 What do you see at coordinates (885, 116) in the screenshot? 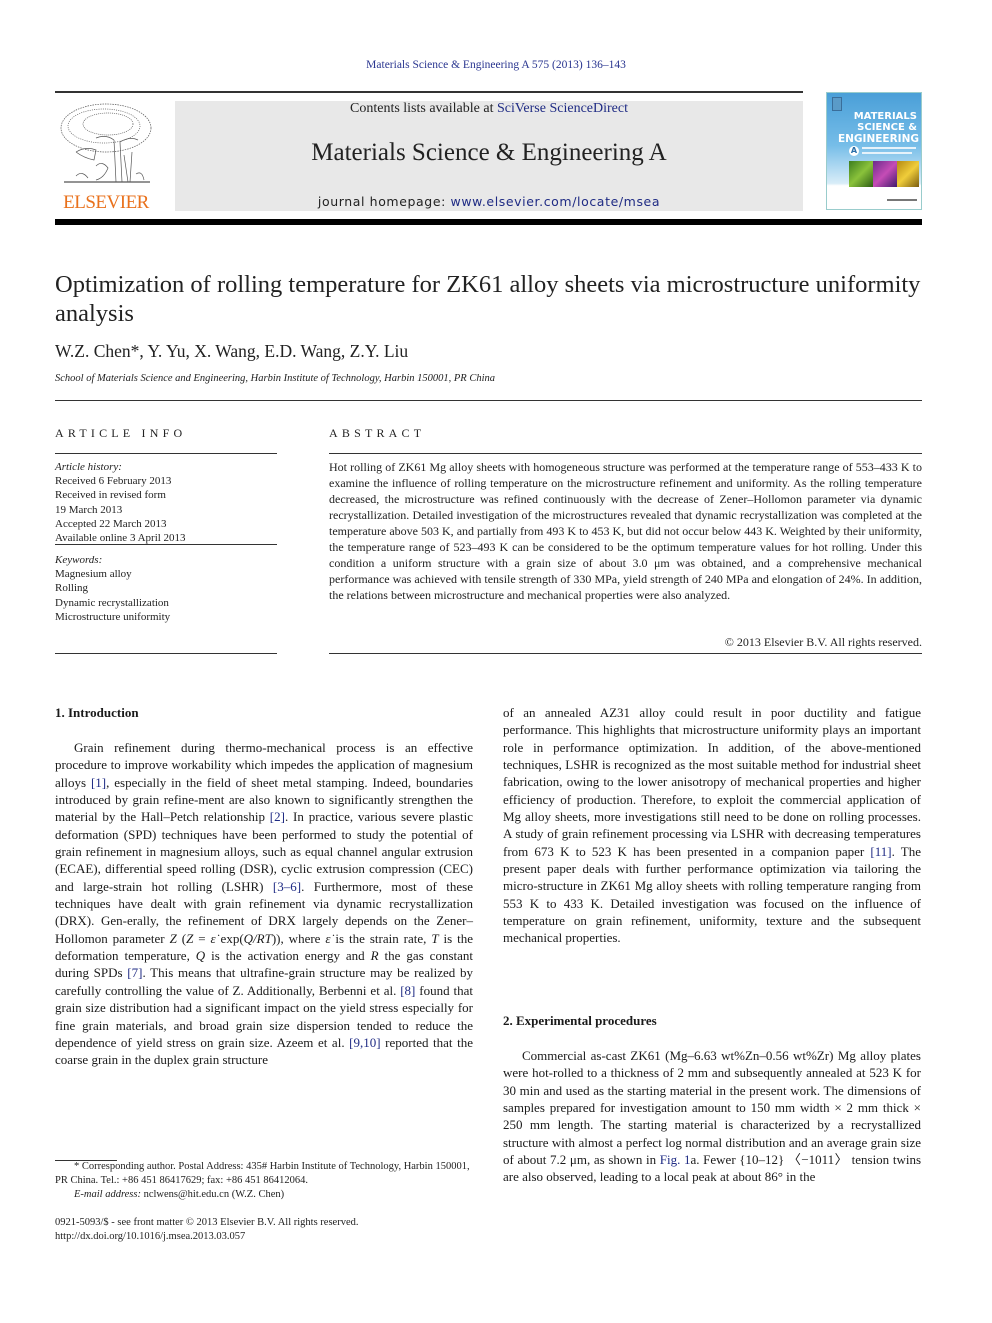
I see `cover-title-line1: MATERIALS` at bounding box center [885, 116].